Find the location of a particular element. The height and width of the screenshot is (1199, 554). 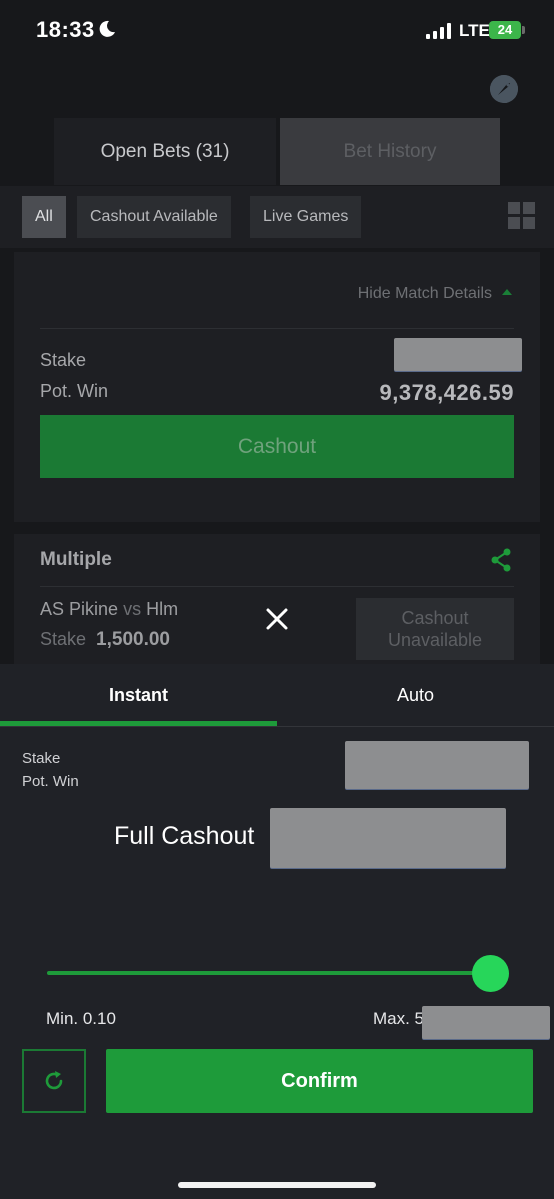

stake-row: Stake 1,500.00 is located at coordinates (105, 640).